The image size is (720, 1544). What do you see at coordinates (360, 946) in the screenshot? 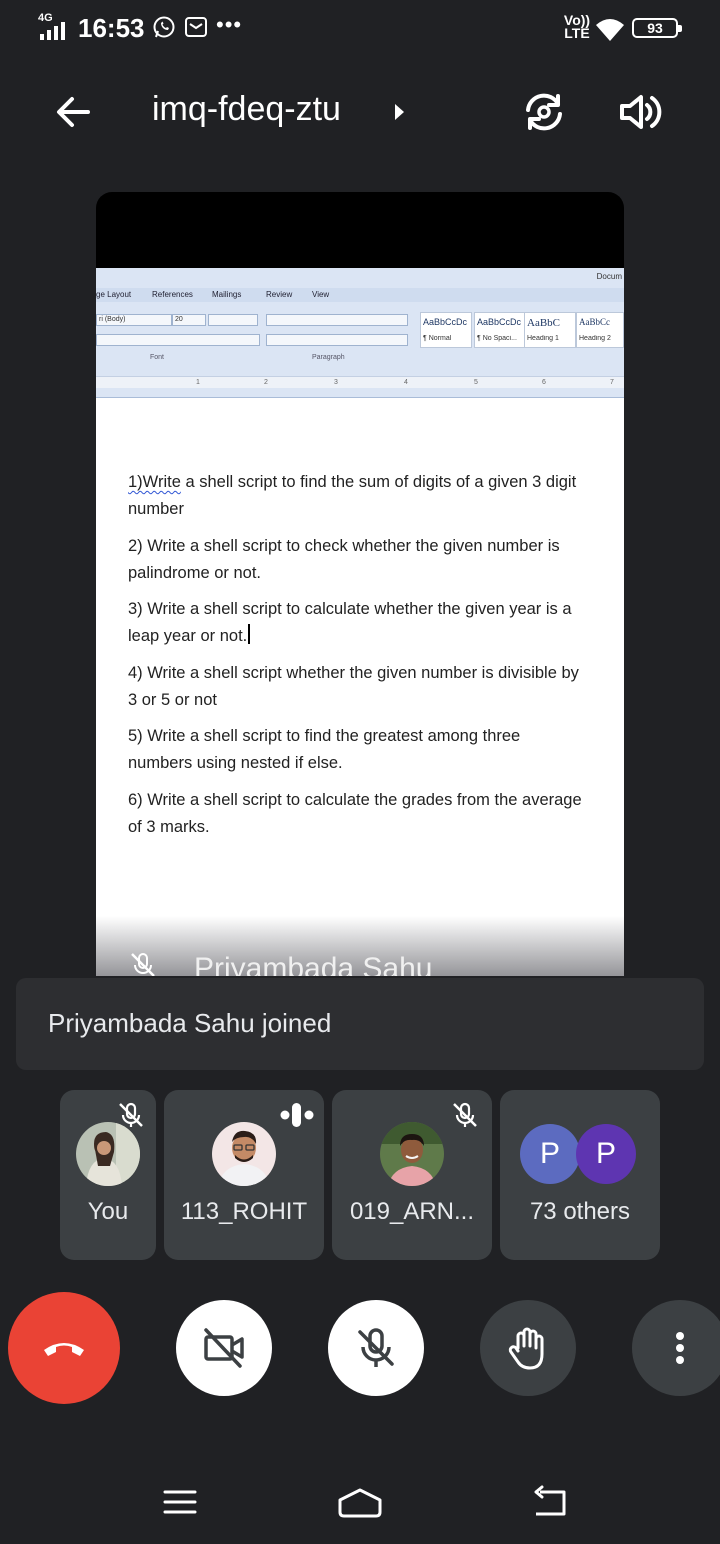
I see `presenter-overlay: Priyambada Sahu` at bounding box center [360, 946].